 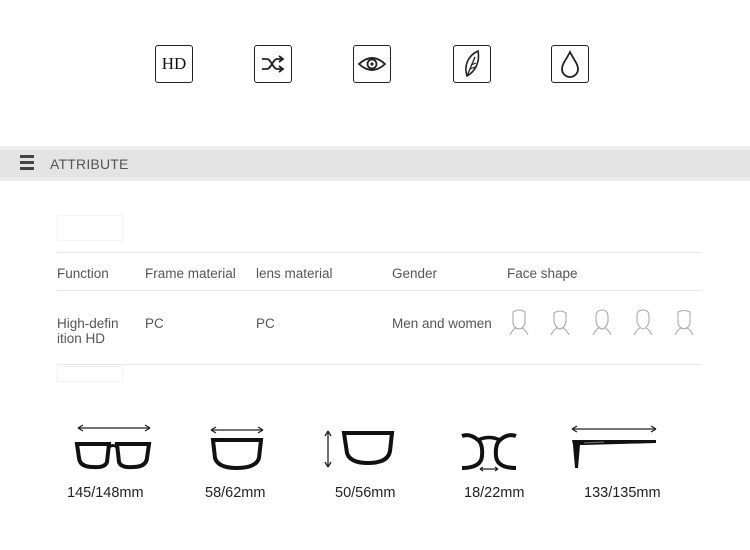 What do you see at coordinates (27, 163) in the screenshot?
I see `menu-icon` at bounding box center [27, 163].